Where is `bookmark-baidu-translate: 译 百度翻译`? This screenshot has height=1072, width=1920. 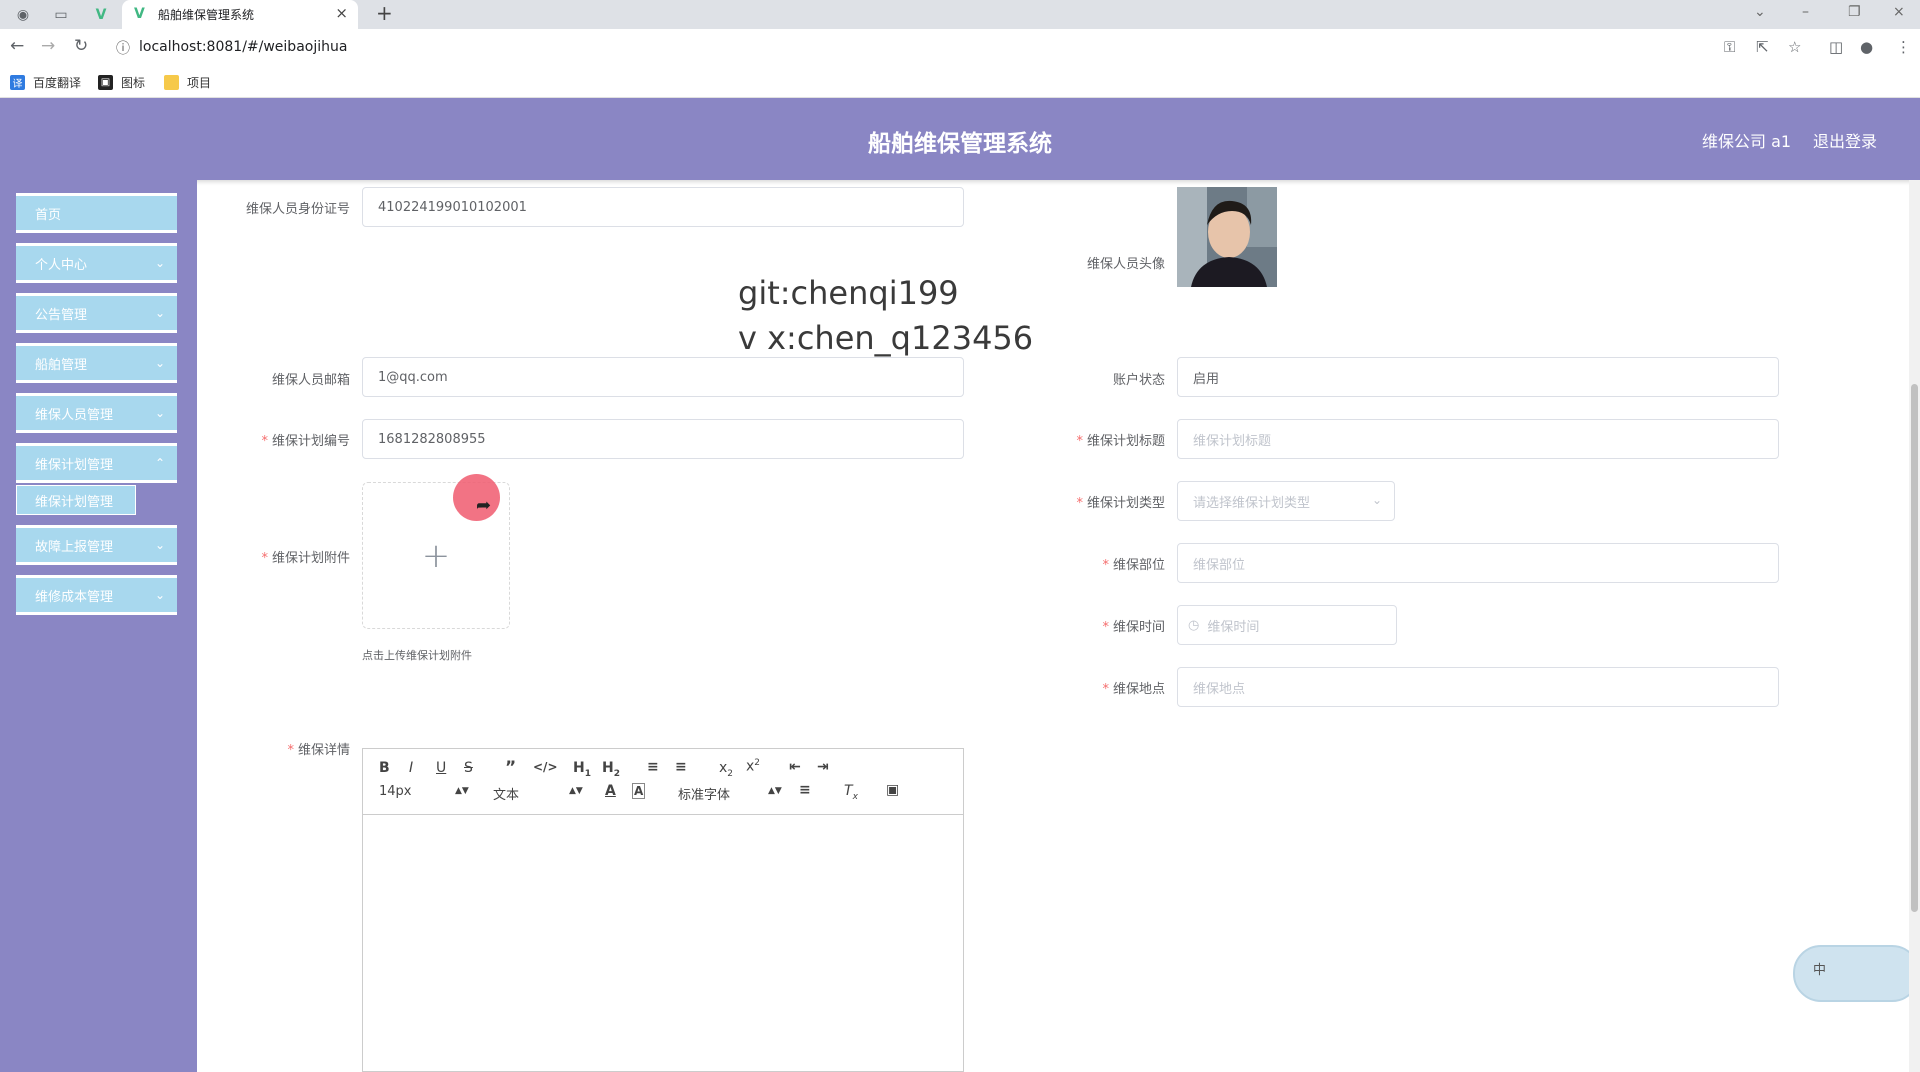
bookmark-baidu-translate: 译 百度翻译 is located at coordinates (45, 82).